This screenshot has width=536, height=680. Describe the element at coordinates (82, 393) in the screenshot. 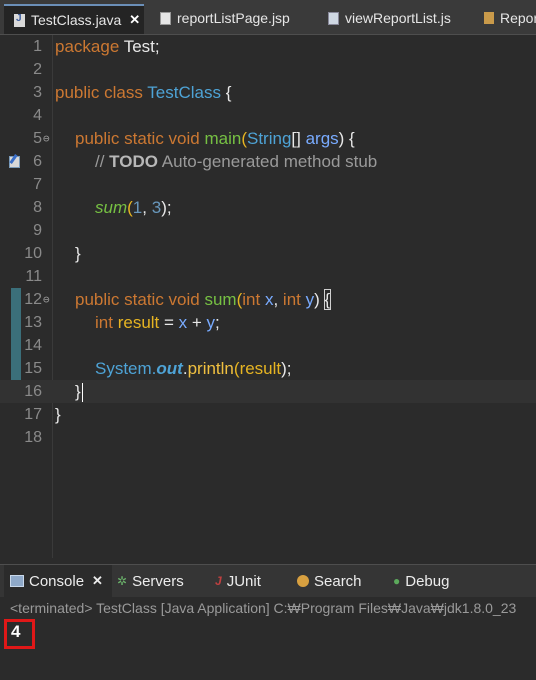

I see `text-cursor` at that location.